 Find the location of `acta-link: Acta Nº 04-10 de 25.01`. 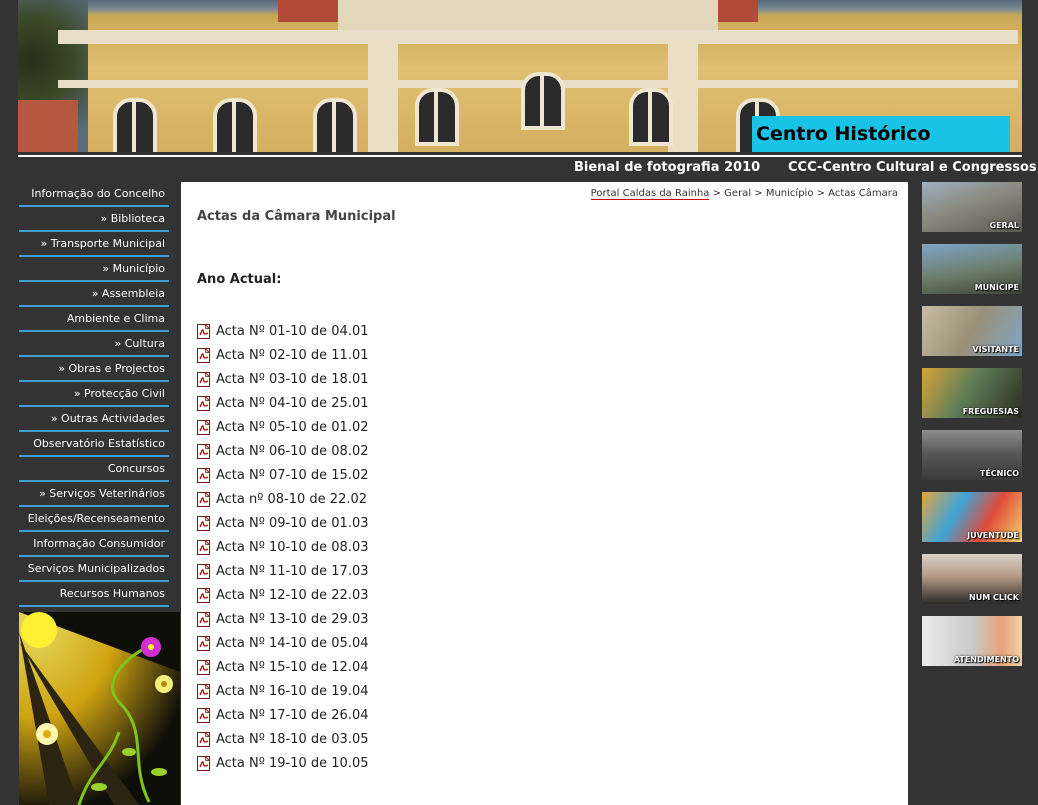

acta-link: Acta Nº 04-10 de 25.01 is located at coordinates (283, 403).